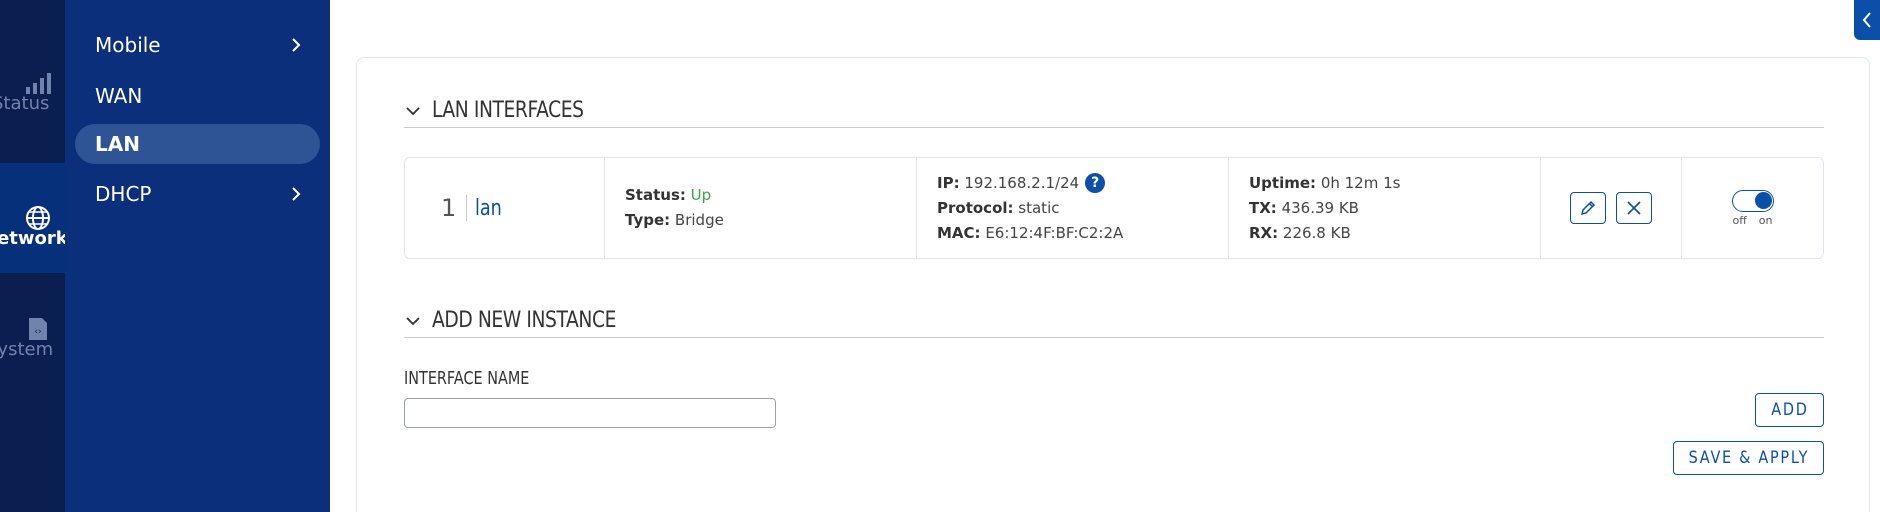 The height and width of the screenshot is (512, 1880). Describe the element at coordinates (948, 182) in the screenshot. I see `ip-label: IP:` at that location.